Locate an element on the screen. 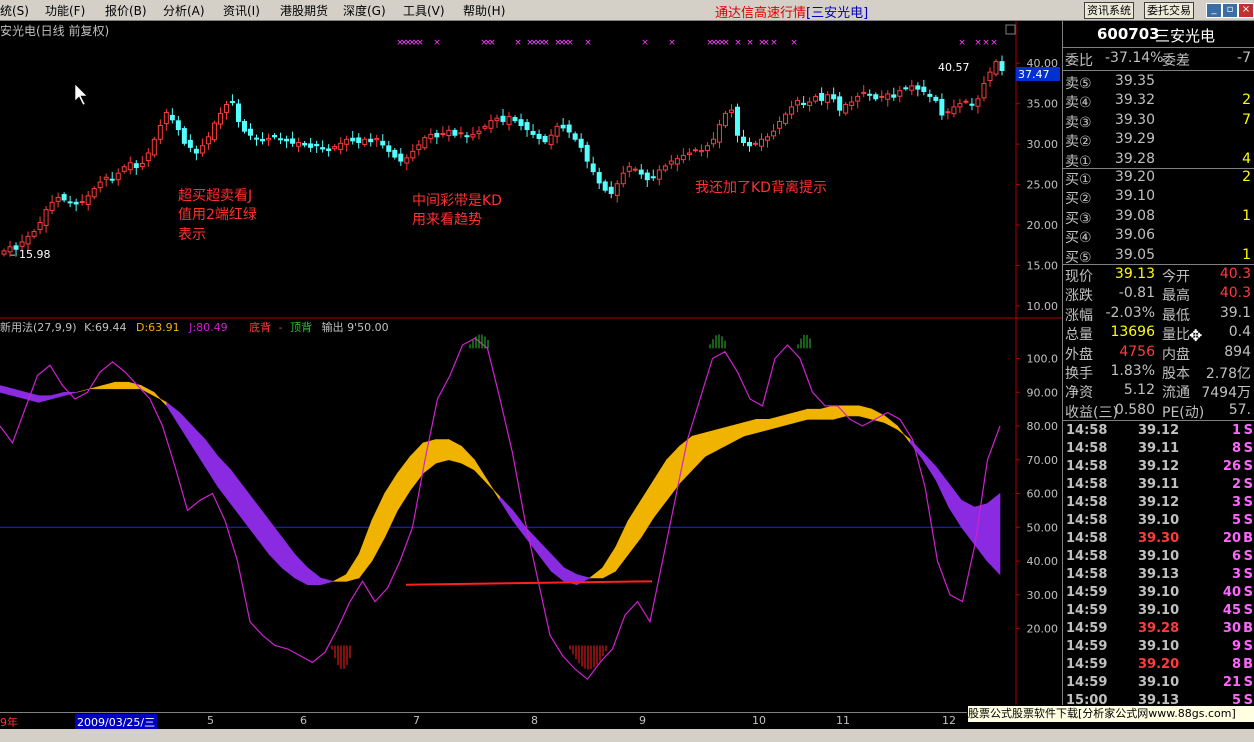  tick-row: 14:59 39.10 9 S is located at coordinates (1158, 648).